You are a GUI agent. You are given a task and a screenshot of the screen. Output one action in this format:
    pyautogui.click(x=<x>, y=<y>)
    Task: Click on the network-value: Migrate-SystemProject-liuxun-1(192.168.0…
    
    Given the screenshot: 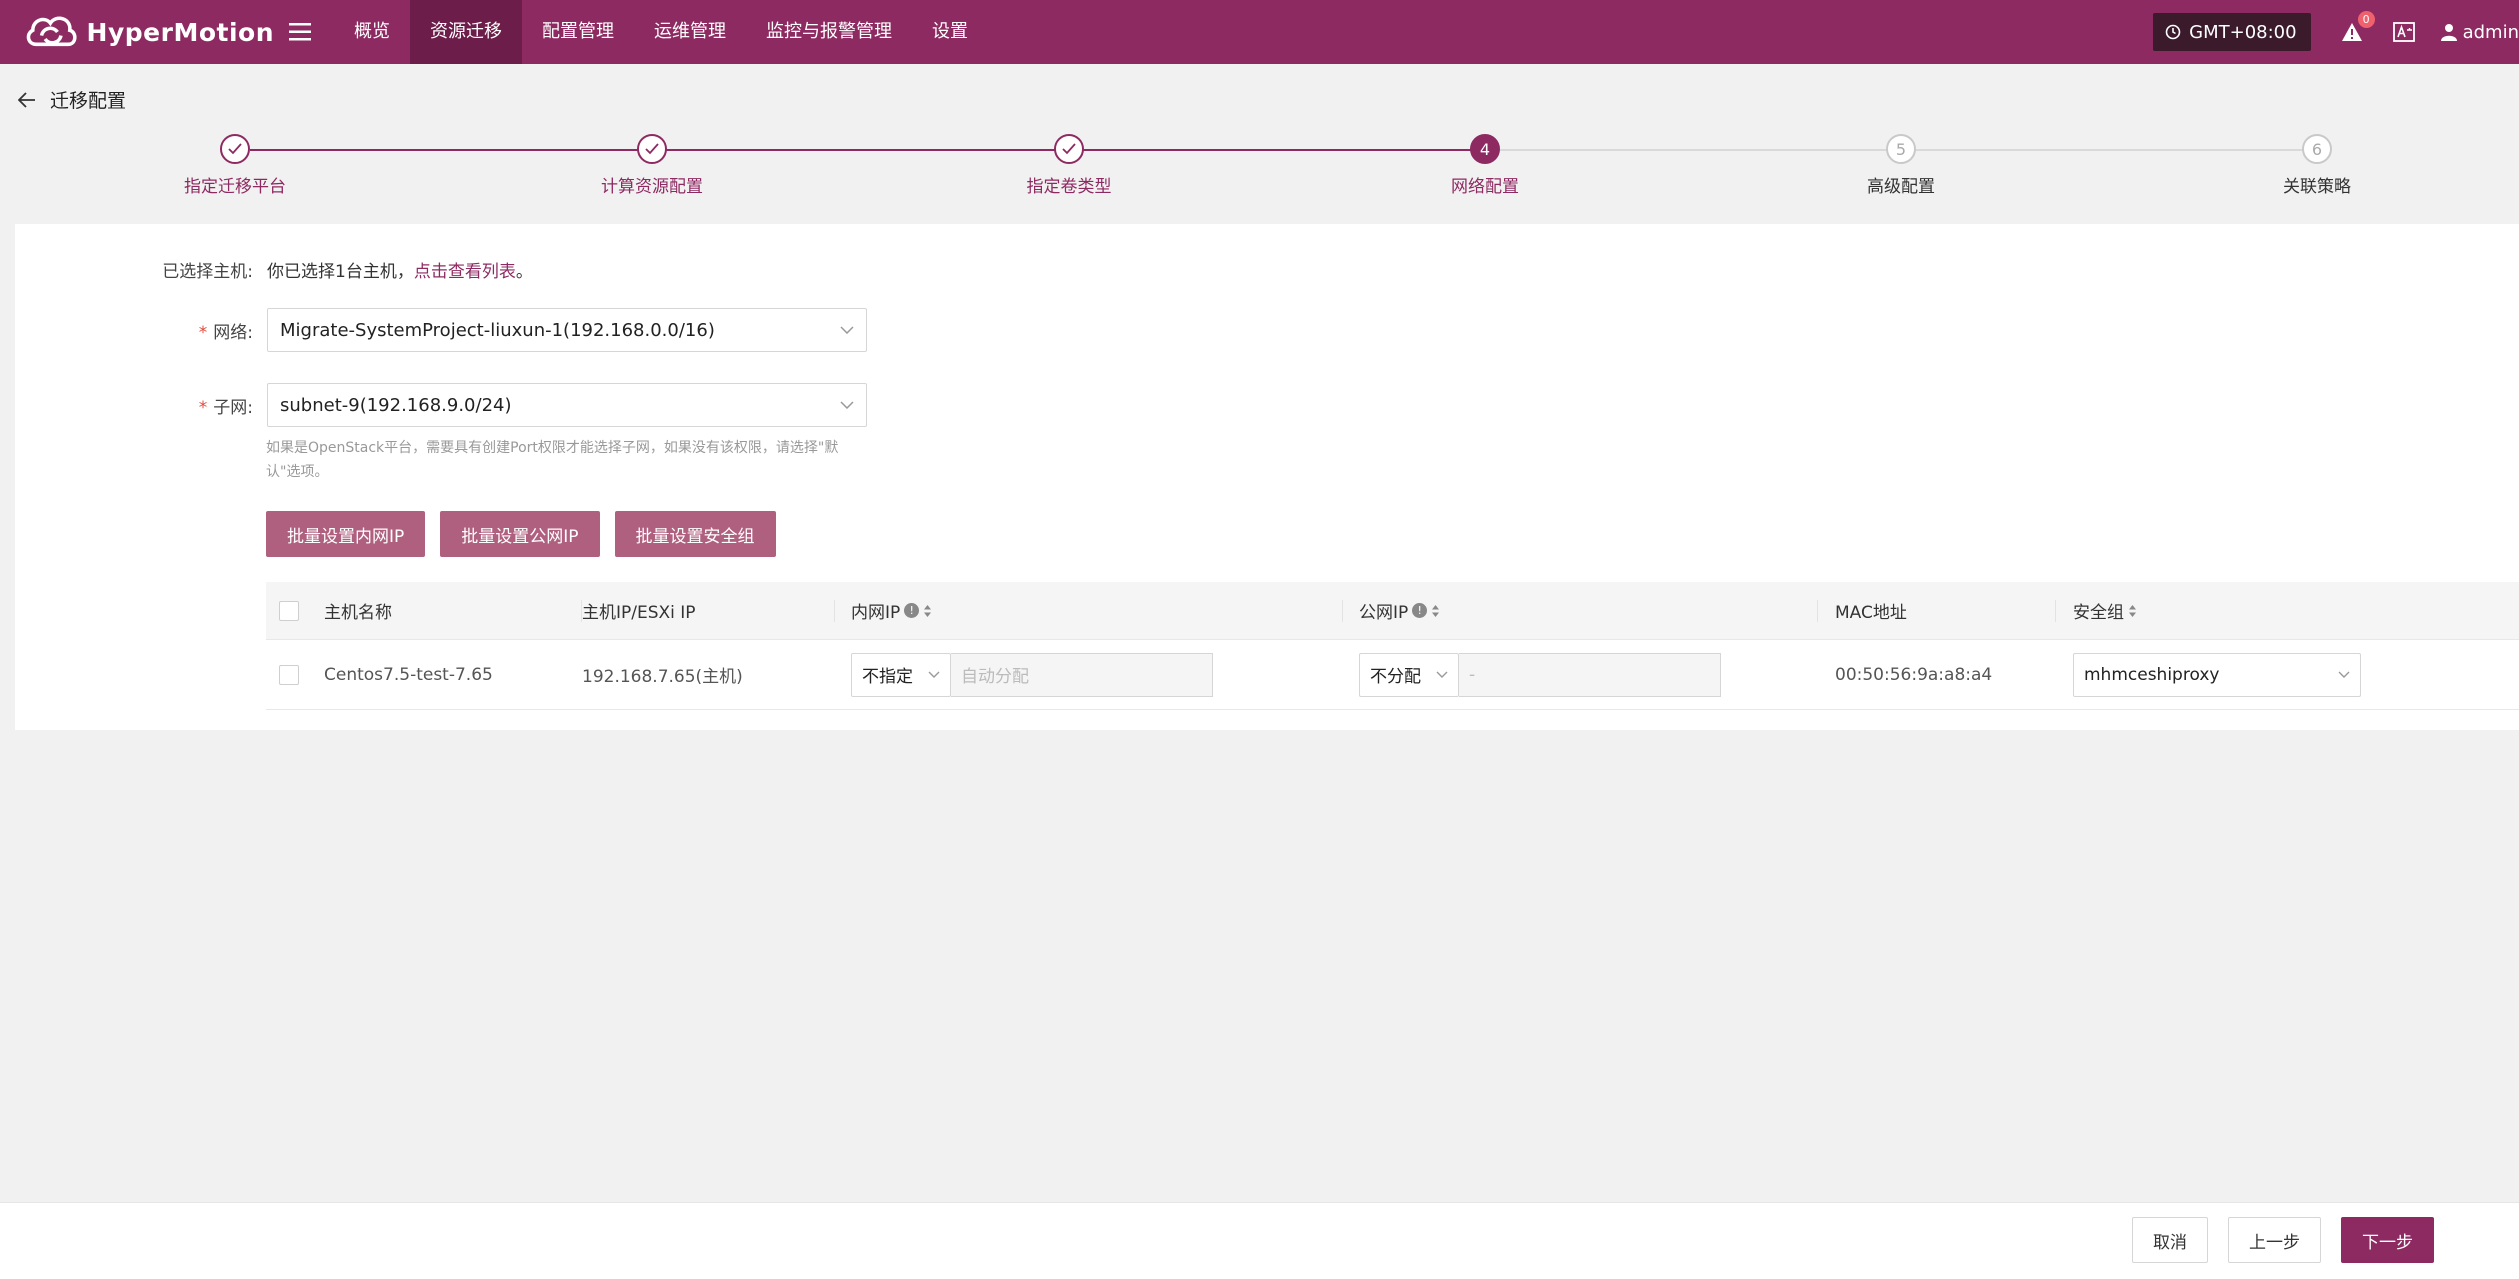 What is the action you would take?
    pyautogui.click(x=497, y=330)
    